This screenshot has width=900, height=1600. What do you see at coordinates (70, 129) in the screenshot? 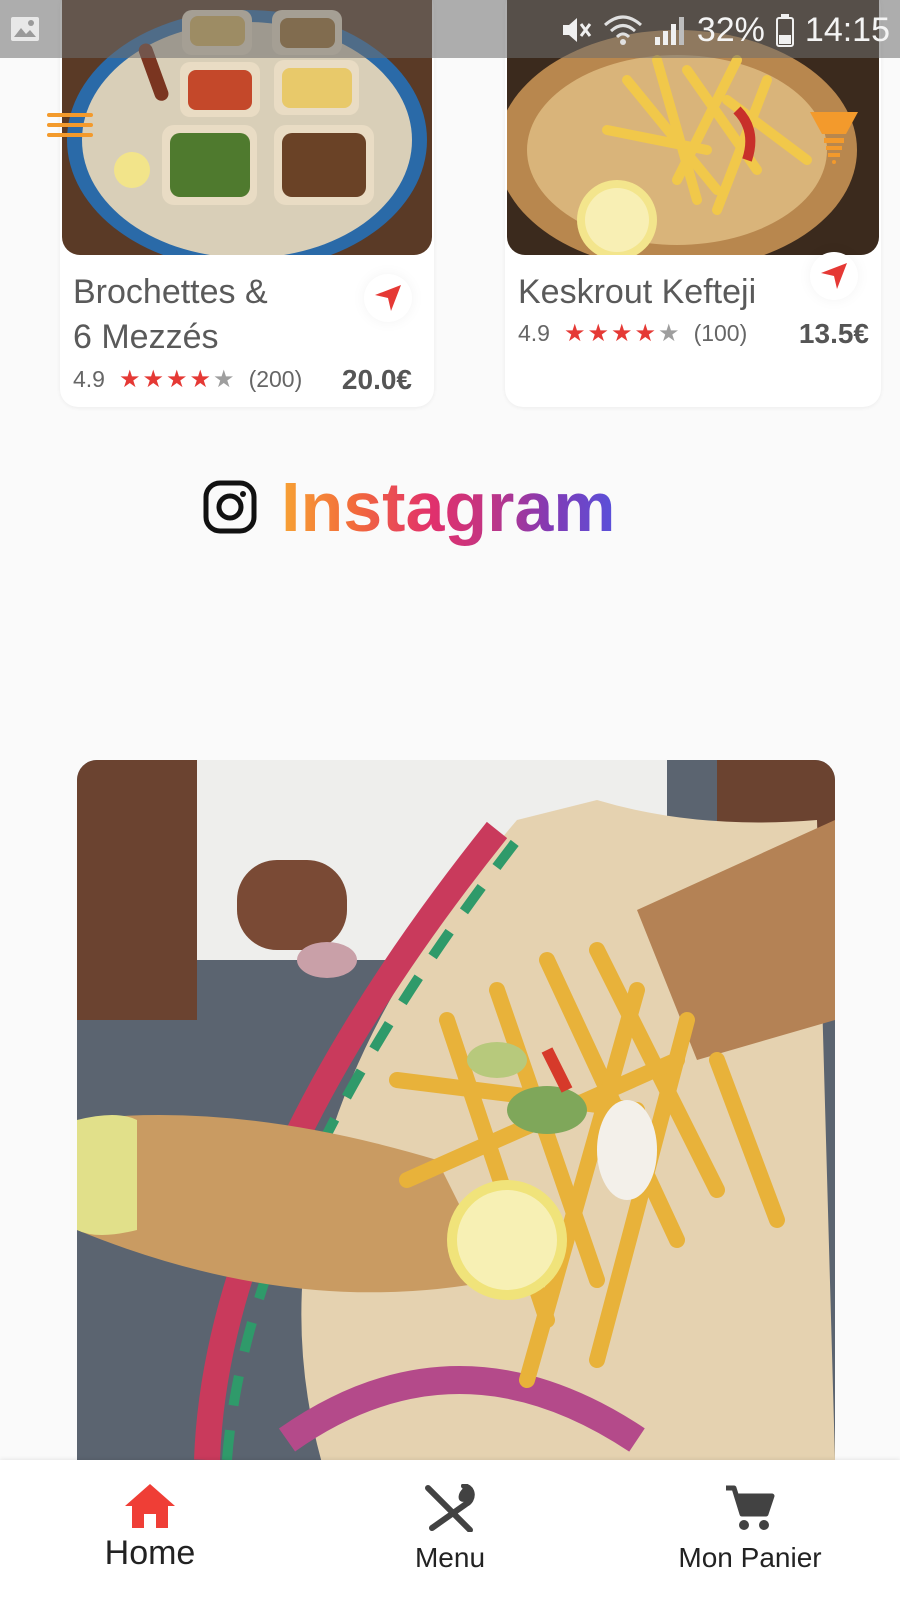
I see `hamburger-menu-button` at bounding box center [70, 129].